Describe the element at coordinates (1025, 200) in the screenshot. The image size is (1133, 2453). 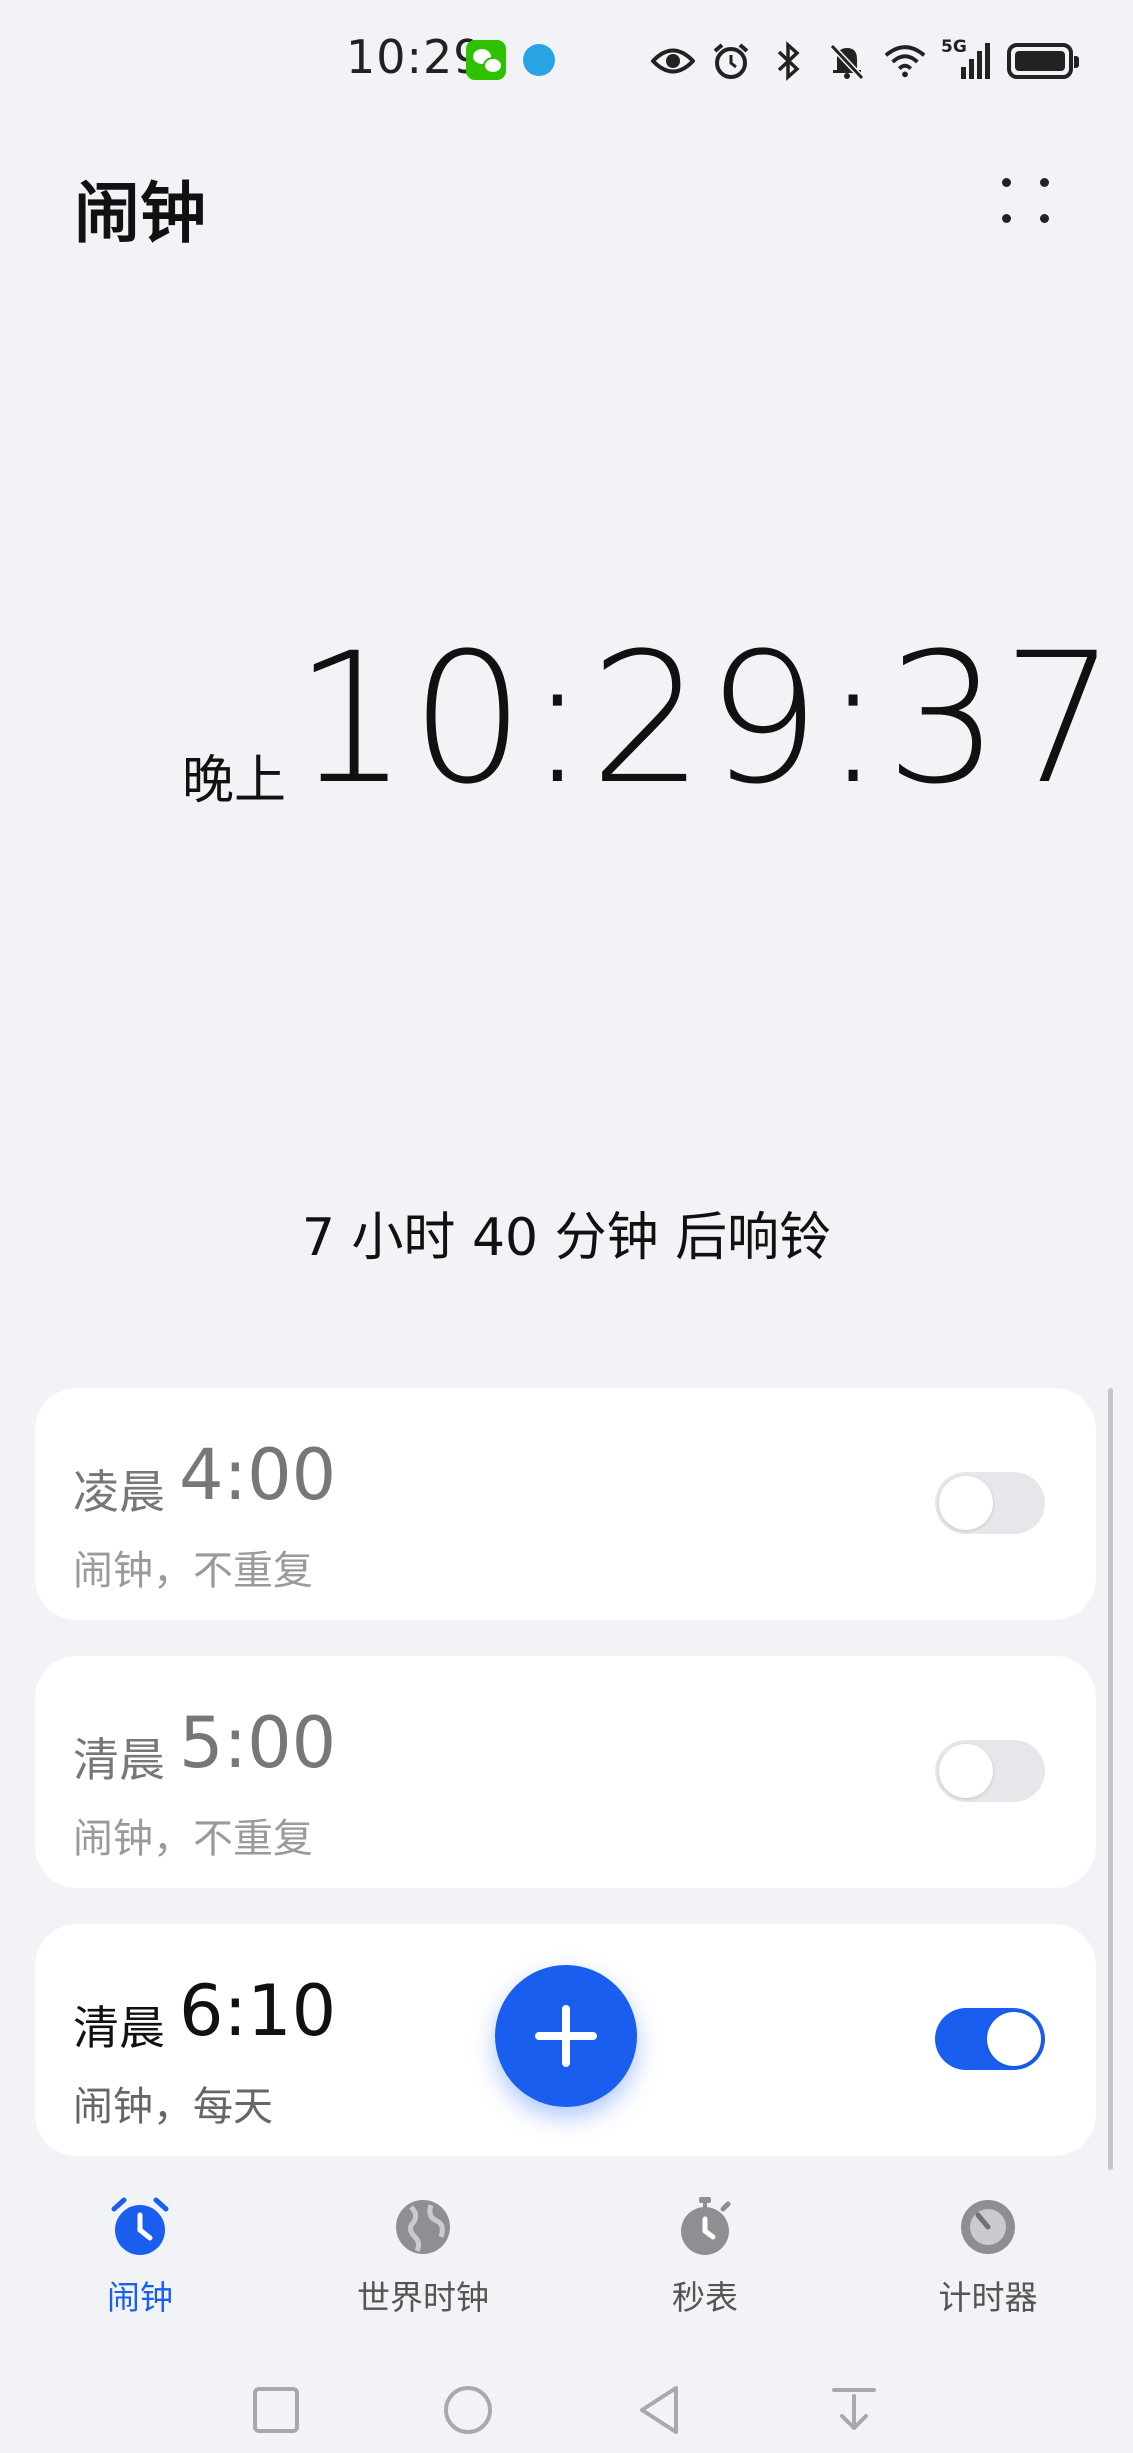
I see `more-options-button` at that location.